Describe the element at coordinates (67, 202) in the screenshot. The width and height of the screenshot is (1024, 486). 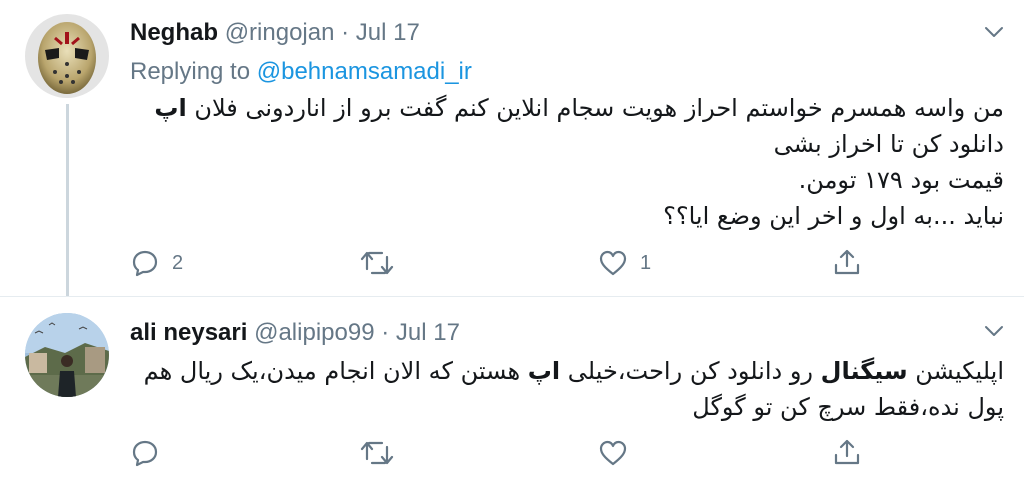
I see `thread-connector` at that location.